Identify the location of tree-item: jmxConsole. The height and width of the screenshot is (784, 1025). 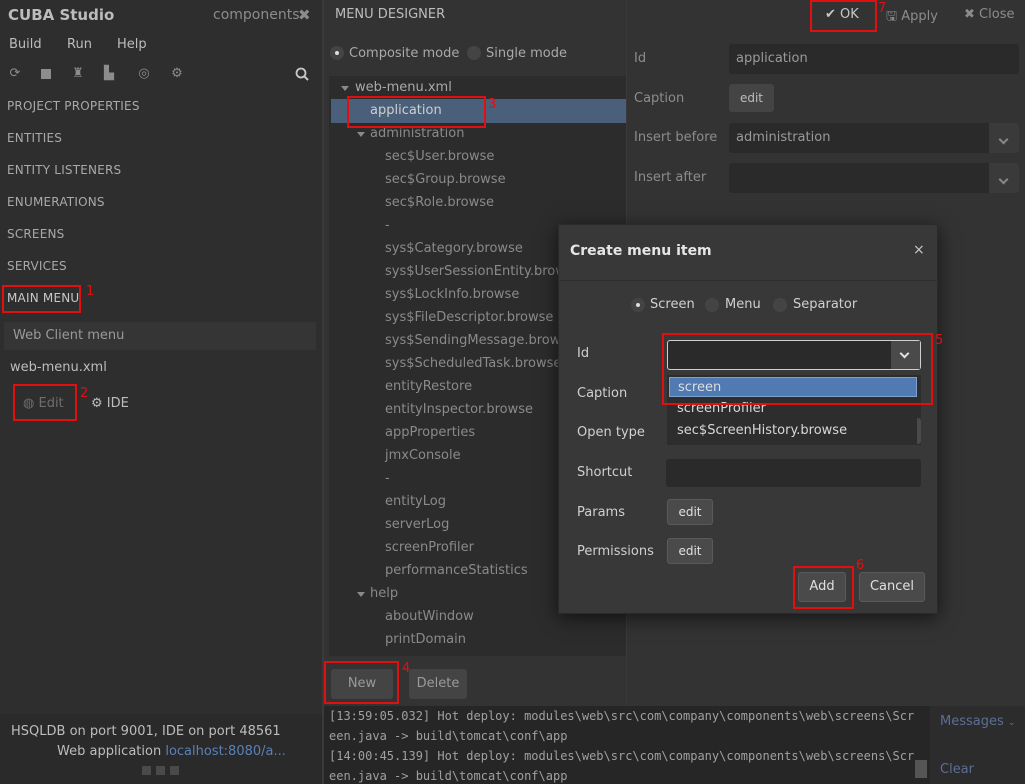
(423, 455).